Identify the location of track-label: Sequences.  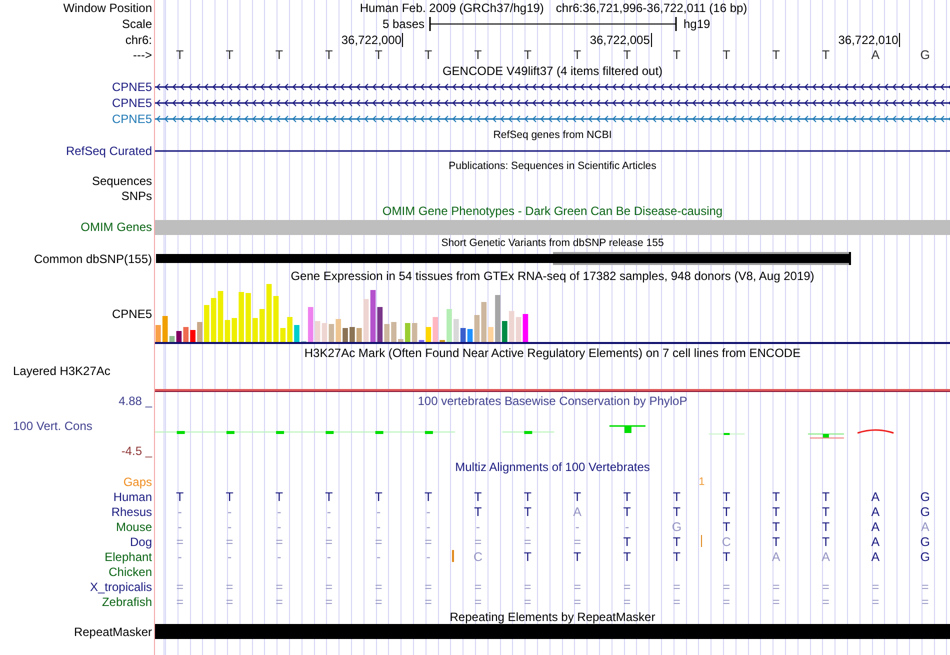
(122, 181).